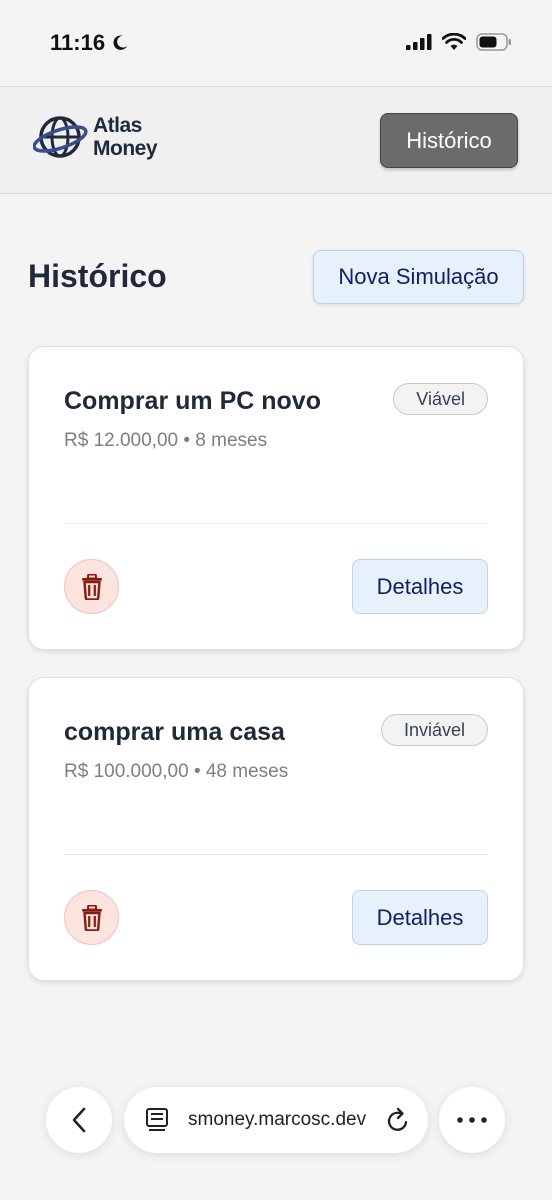  I want to click on app-header: Atlas Money Histórico, so click(276, 140).